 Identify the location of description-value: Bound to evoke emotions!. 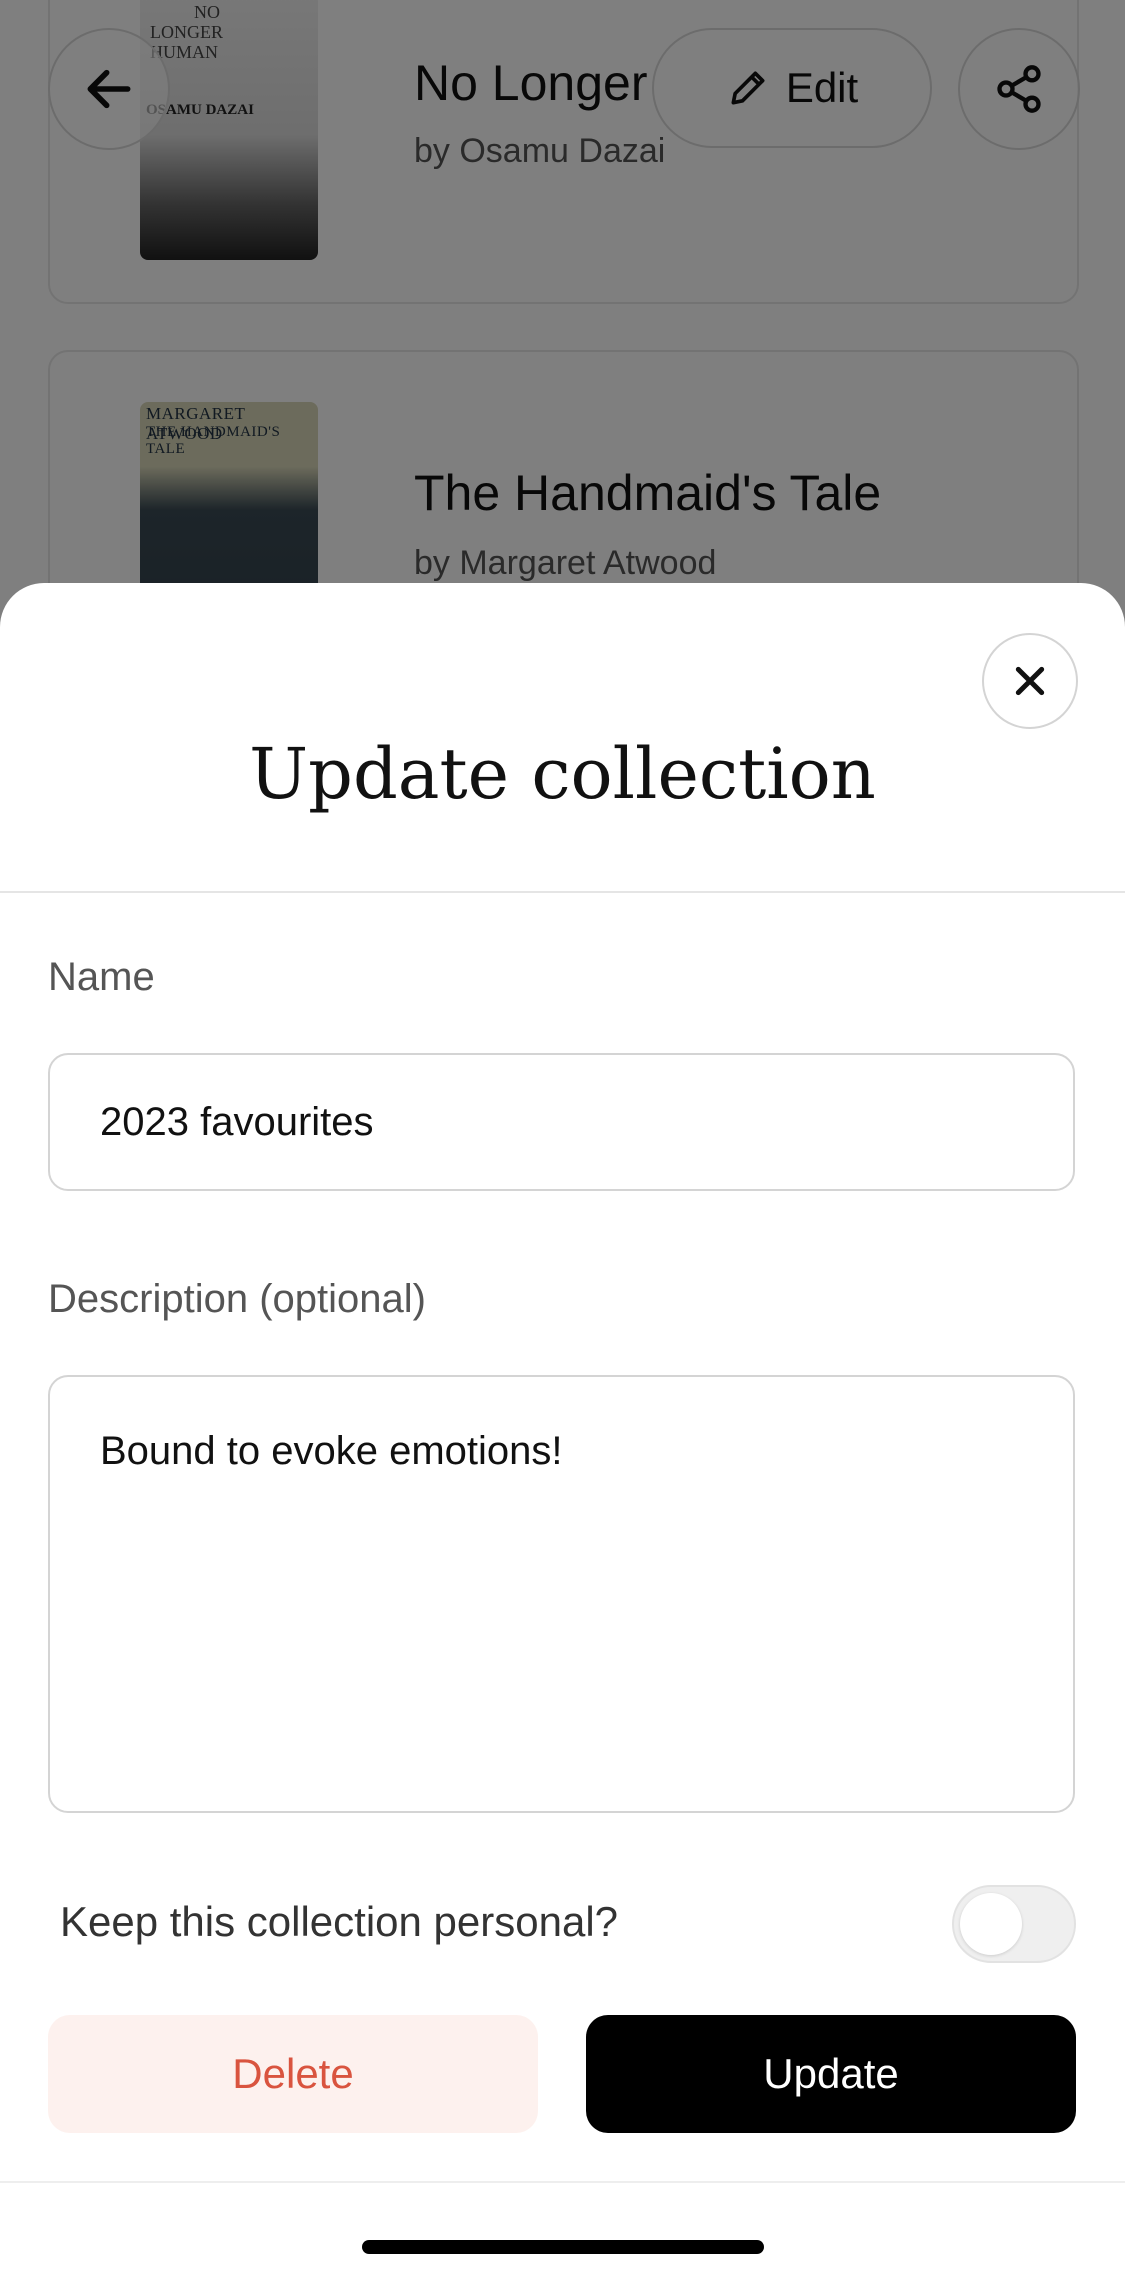
(331, 1451).